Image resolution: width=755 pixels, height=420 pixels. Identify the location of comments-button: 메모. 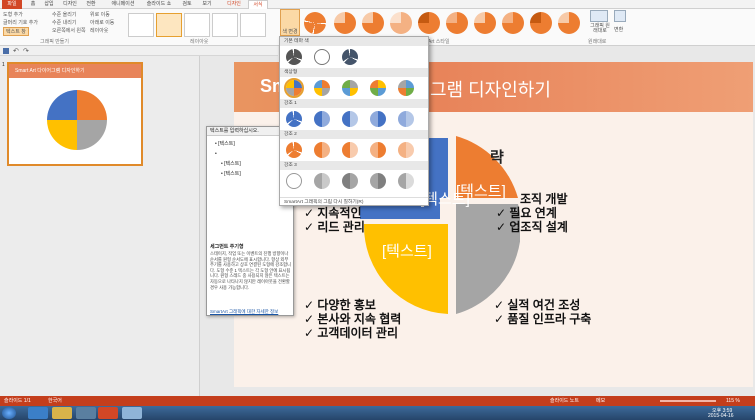
(600, 401).